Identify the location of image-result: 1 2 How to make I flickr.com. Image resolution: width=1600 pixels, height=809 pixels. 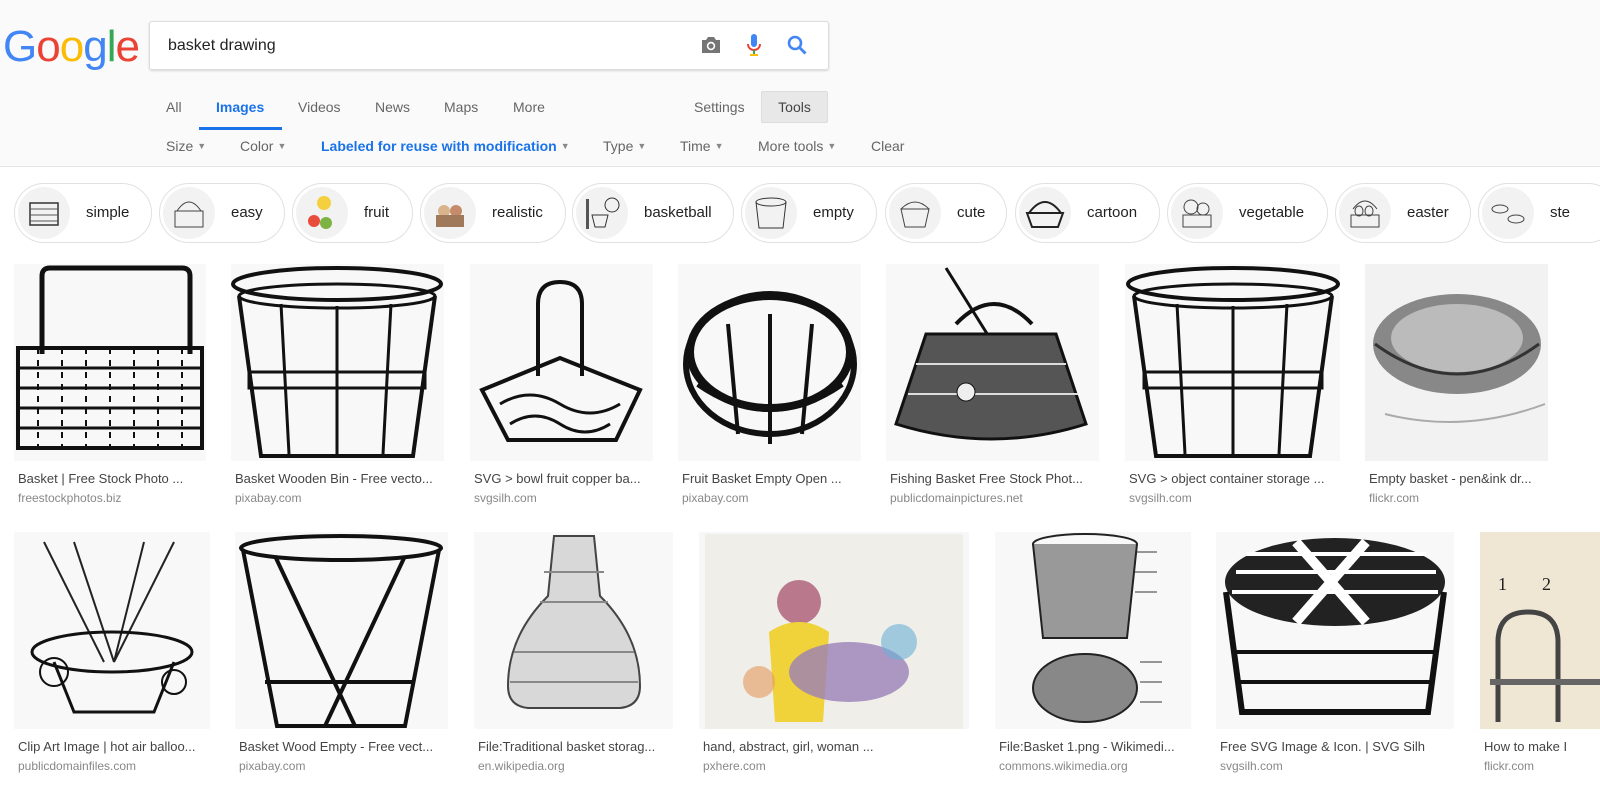
(1540, 654).